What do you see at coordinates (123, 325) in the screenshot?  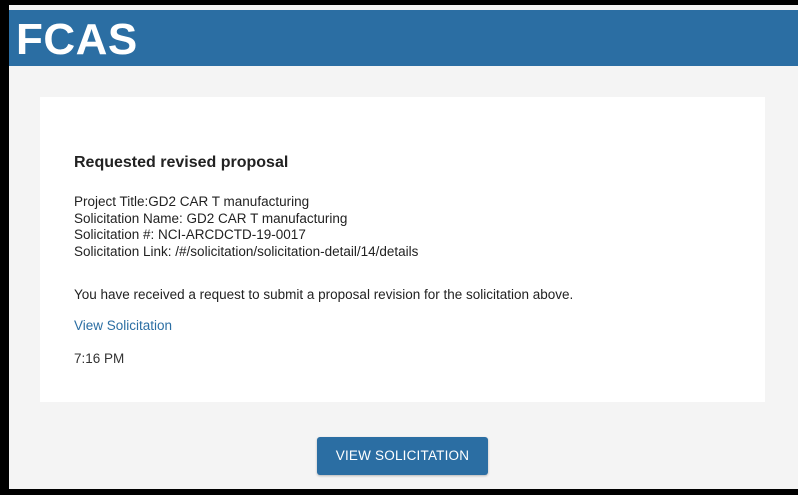 I see `view-solicitation-link: View Solicitation` at bounding box center [123, 325].